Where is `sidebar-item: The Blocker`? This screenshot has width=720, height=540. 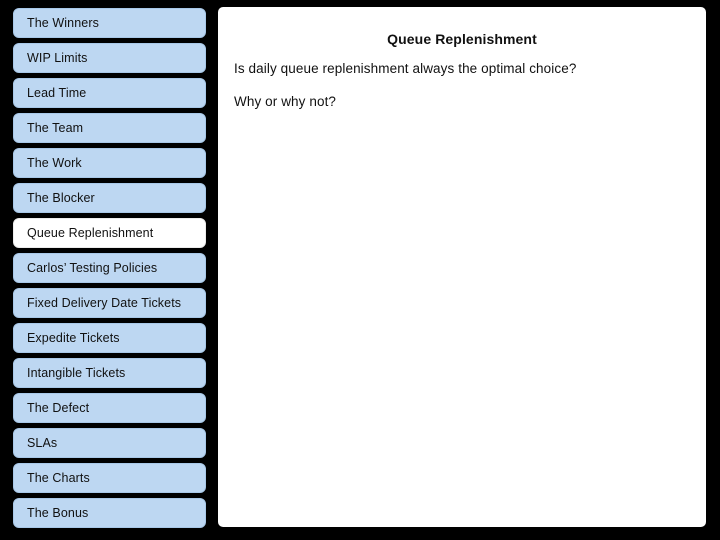
sidebar-item: The Blocker is located at coordinates (109, 198).